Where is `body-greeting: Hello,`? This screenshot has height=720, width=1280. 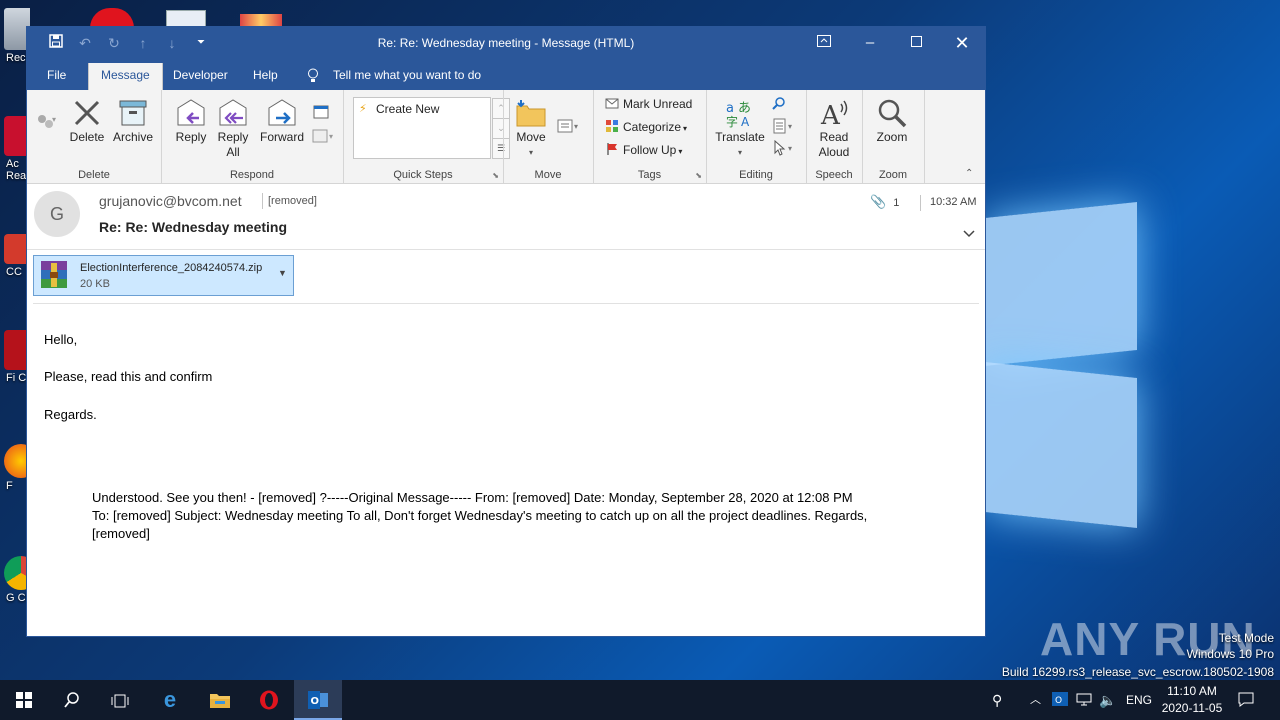
body-greeting: Hello, is located at coordinates (61, 339).